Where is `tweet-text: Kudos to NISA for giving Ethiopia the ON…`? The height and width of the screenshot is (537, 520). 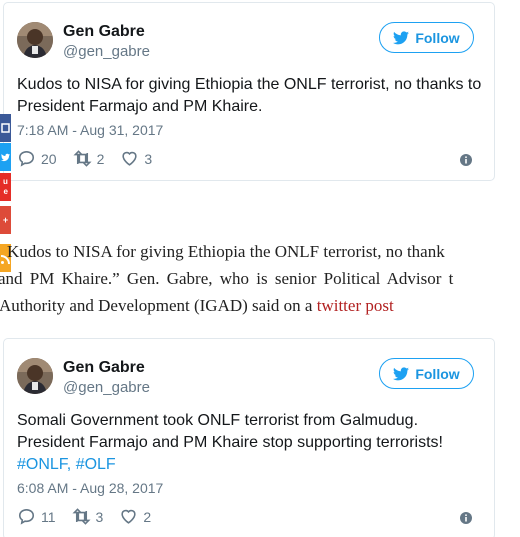 tweet-text: Kudos to NISA for giving Ethiopia the ON… is located at coordinates (249, 96).